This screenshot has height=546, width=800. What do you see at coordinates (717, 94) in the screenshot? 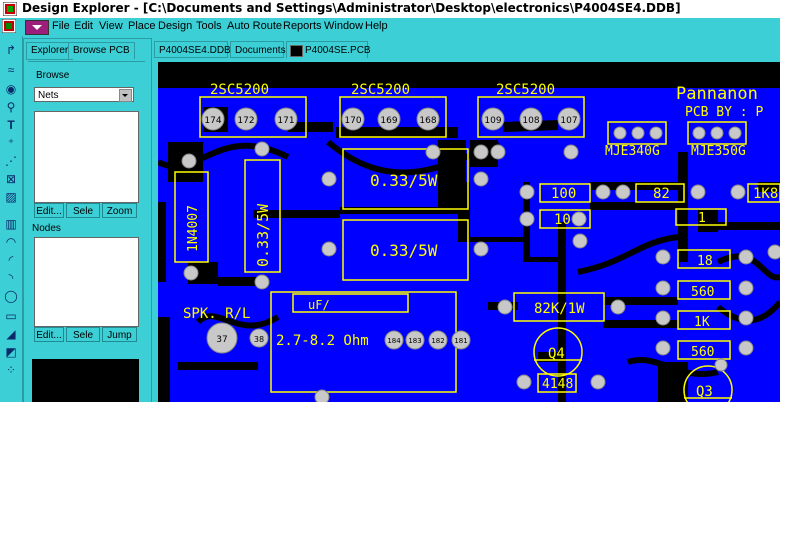
I see `board-brand-title: Pannanon` at bounding box center [717, 94].